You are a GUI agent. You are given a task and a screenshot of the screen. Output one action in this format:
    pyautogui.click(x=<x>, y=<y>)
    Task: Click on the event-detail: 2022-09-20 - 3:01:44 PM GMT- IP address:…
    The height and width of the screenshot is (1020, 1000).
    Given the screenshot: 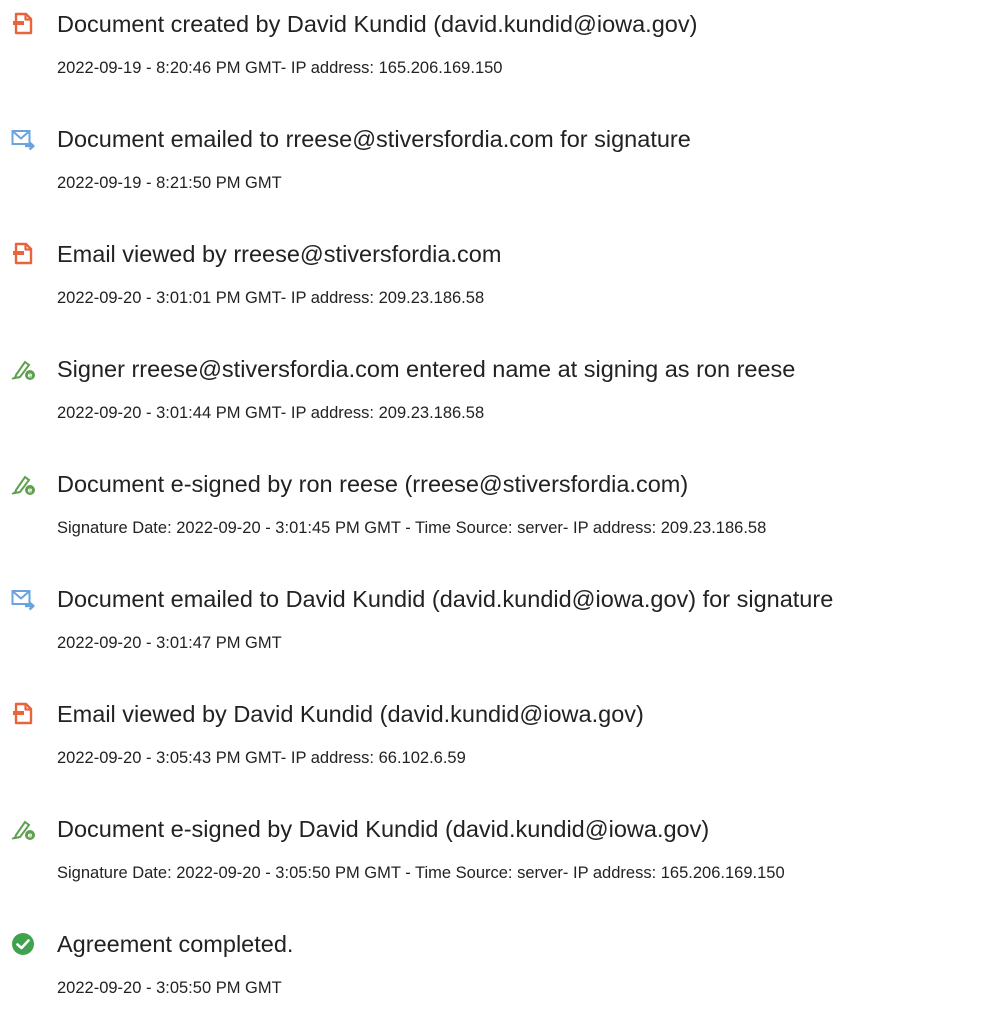 What is the action you would take?
    pyautogui.click(x=271, y=413)
    